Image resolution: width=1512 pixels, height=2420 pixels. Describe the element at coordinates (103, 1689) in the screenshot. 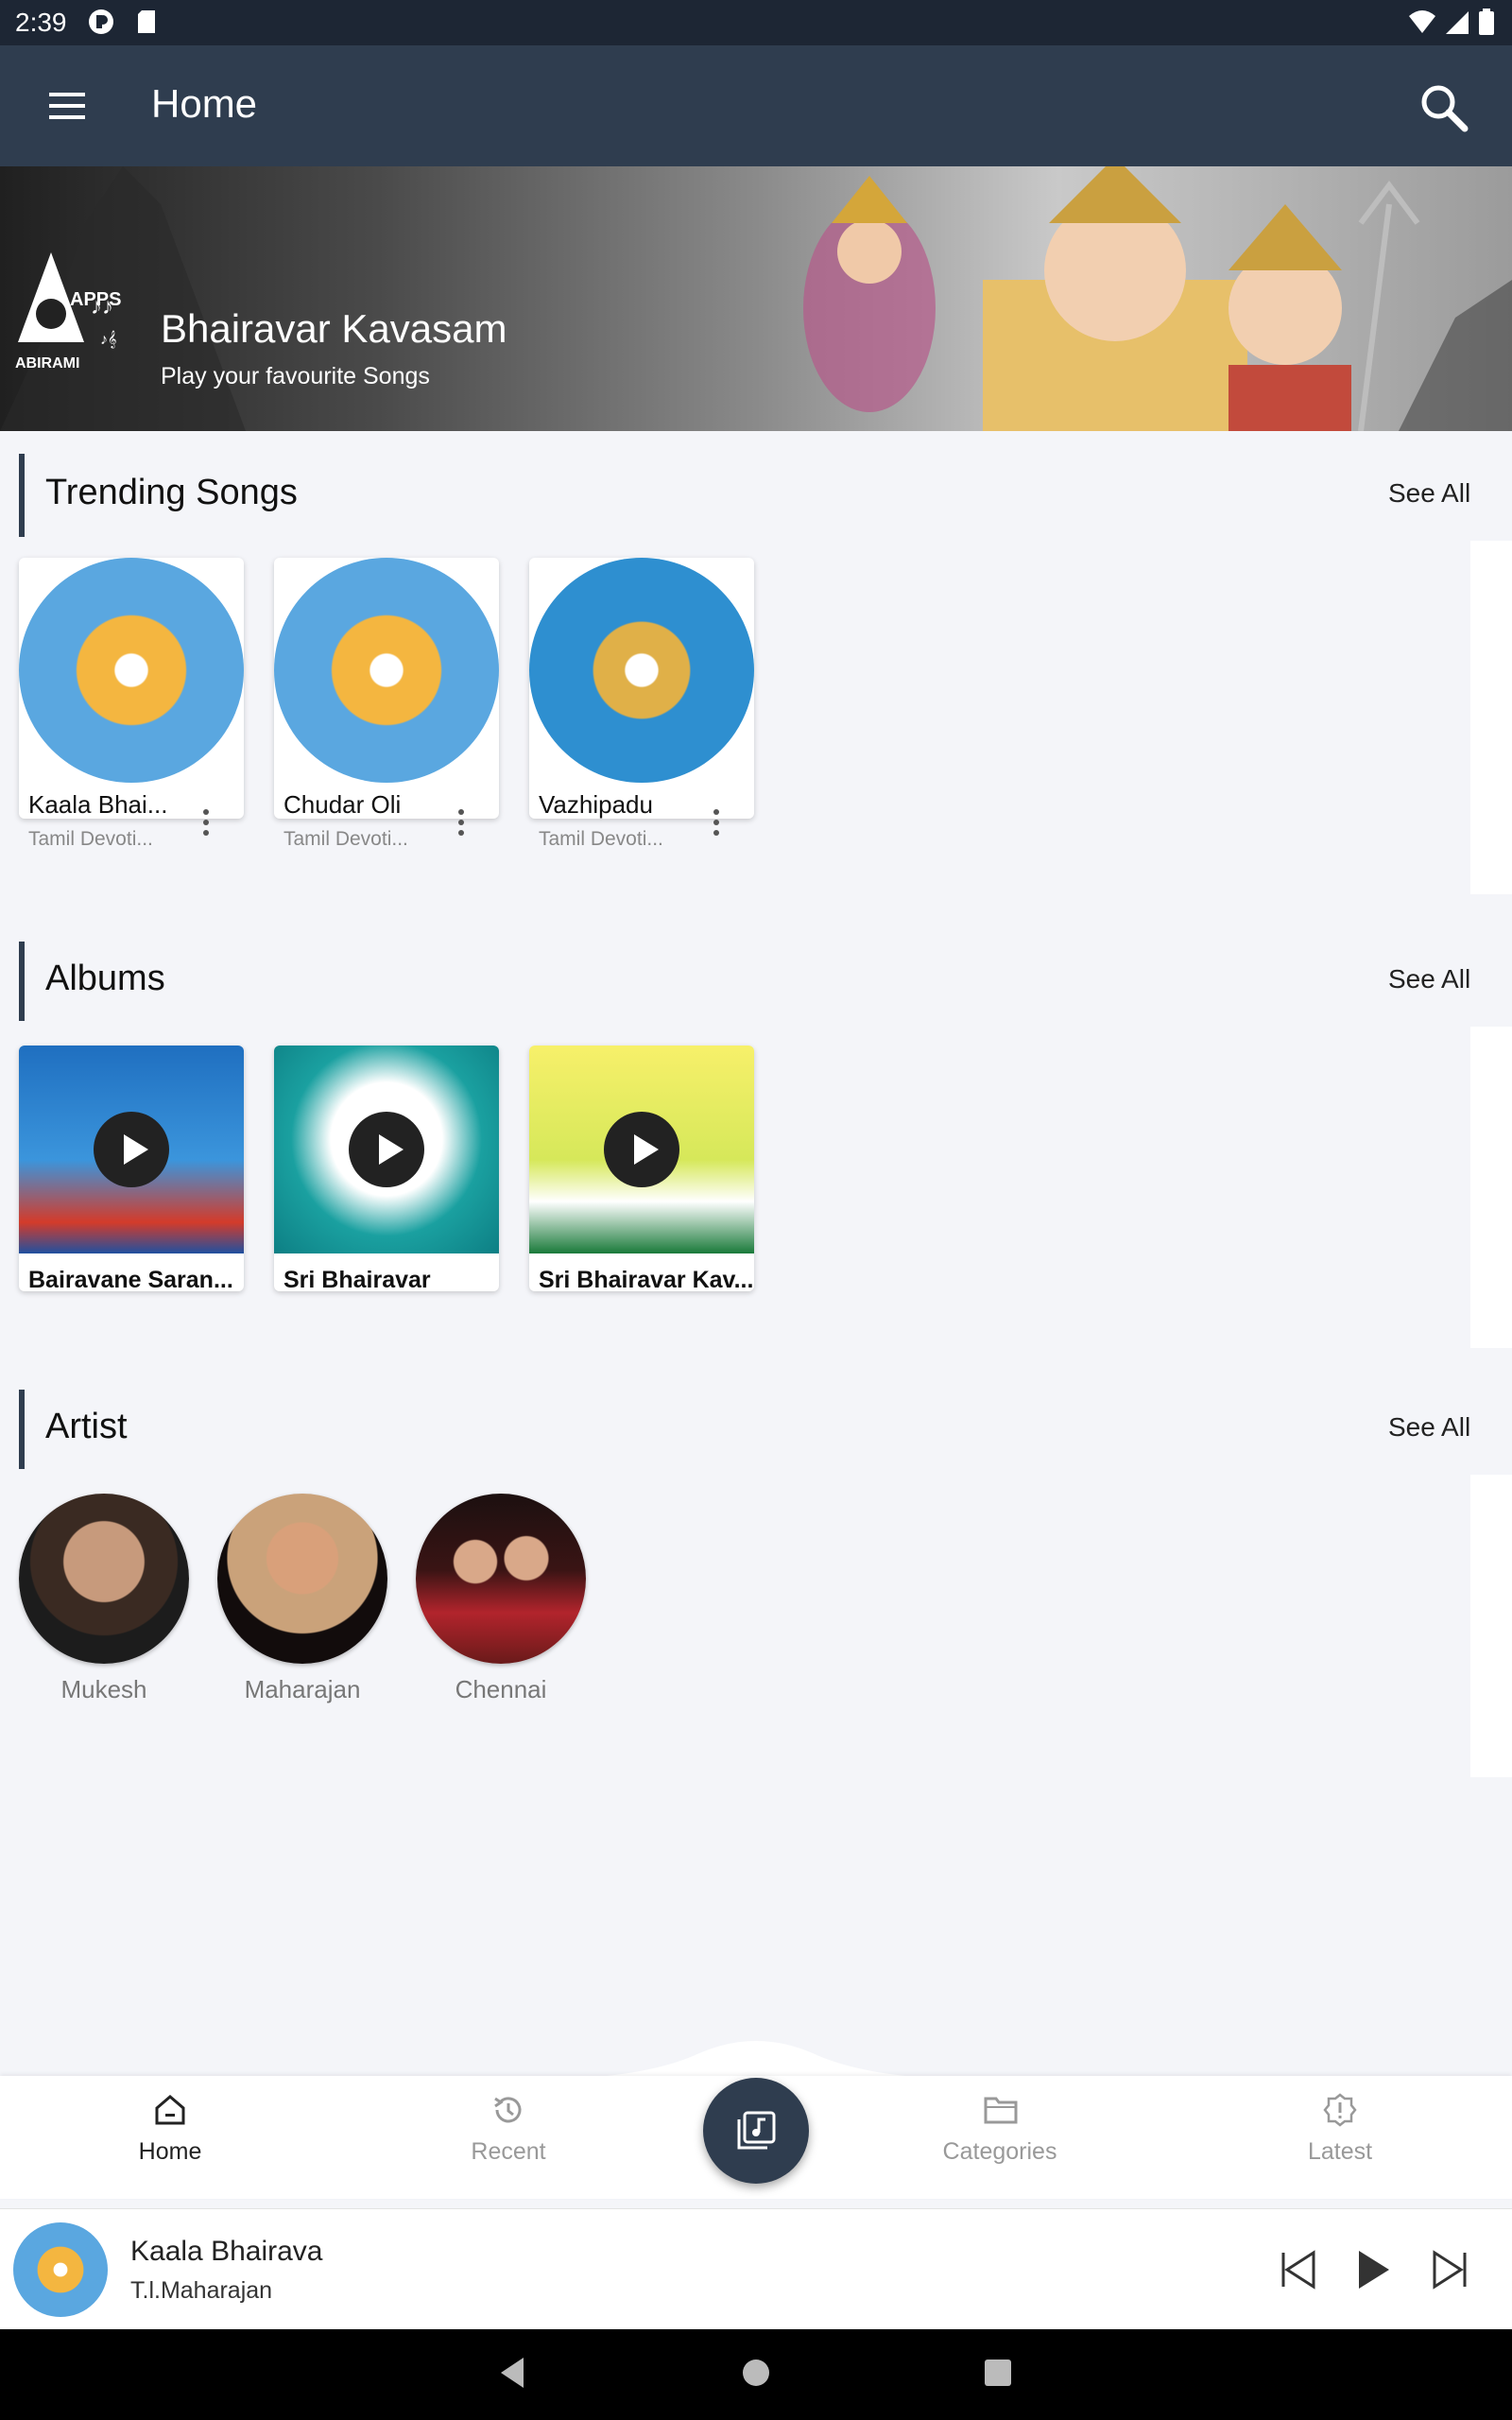

I see `artist-name: Mukesh` at that location.